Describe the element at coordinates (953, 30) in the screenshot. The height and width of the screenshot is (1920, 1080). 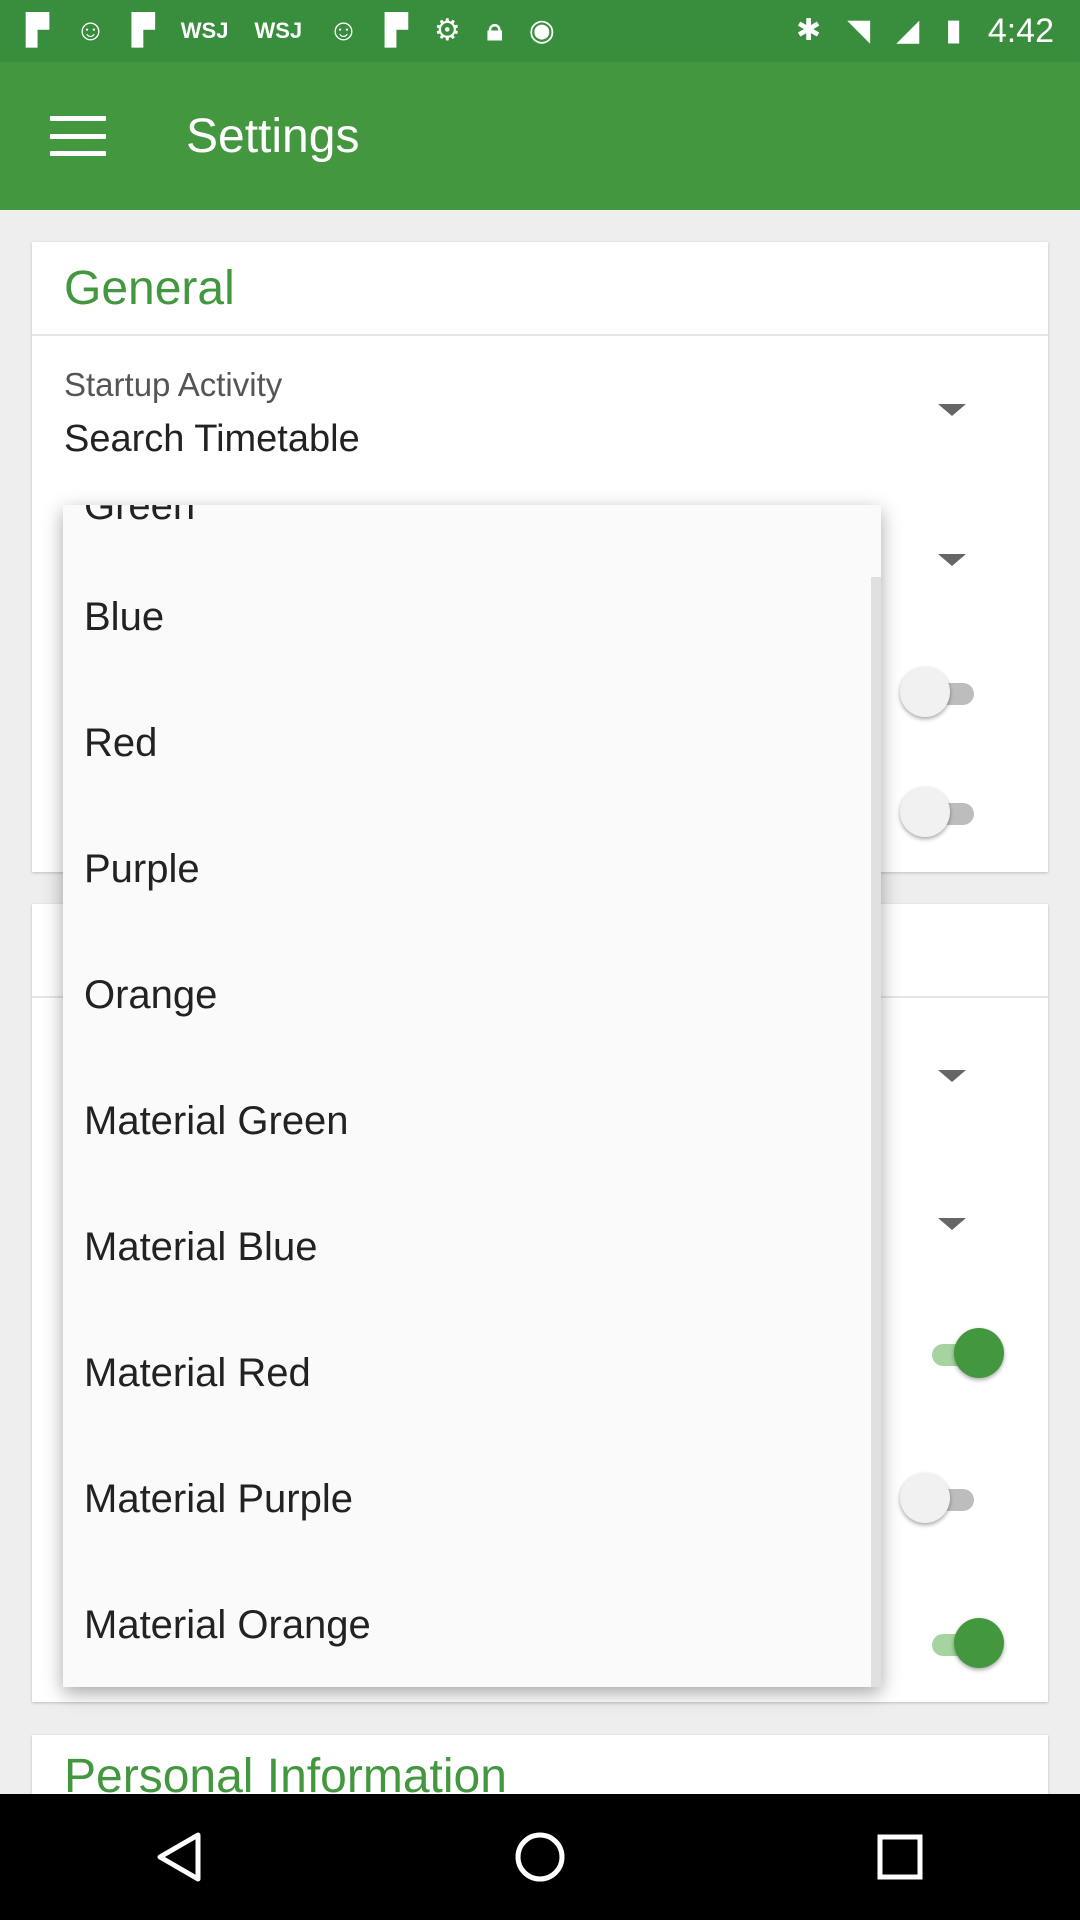
I see `battery-icon: ▮` at that location.